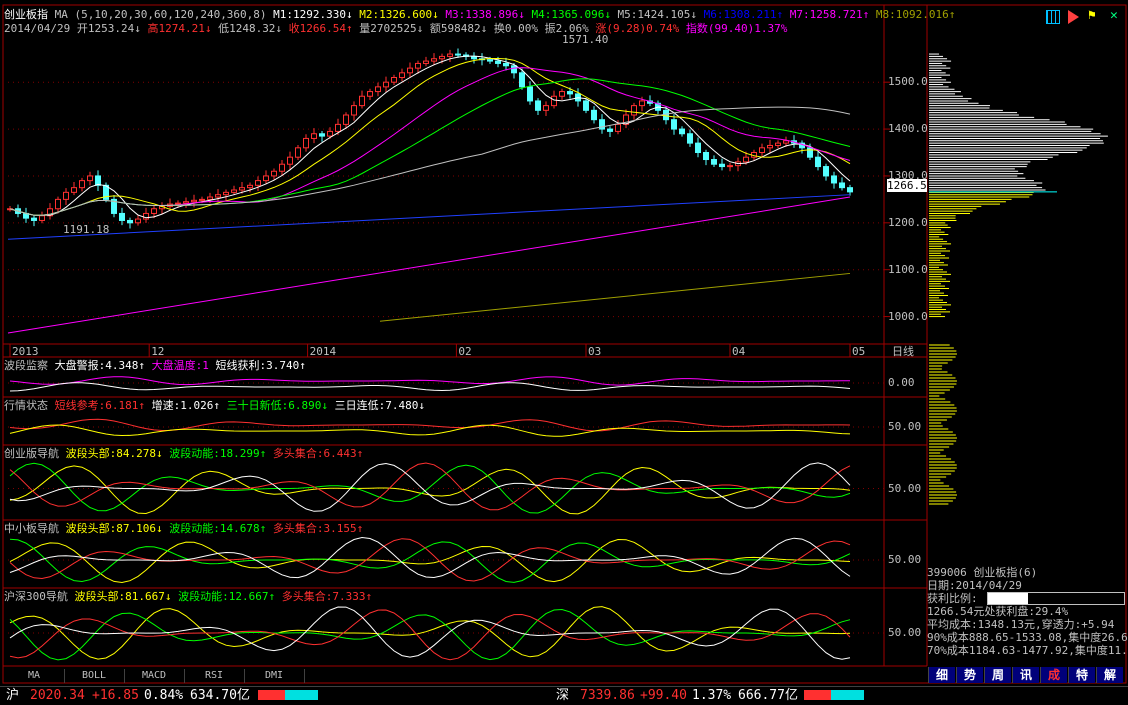  What do you see at coordinates (941, 675) in the screenshot?
I see `side-button-0: 细` at bounding box center [941, 675].